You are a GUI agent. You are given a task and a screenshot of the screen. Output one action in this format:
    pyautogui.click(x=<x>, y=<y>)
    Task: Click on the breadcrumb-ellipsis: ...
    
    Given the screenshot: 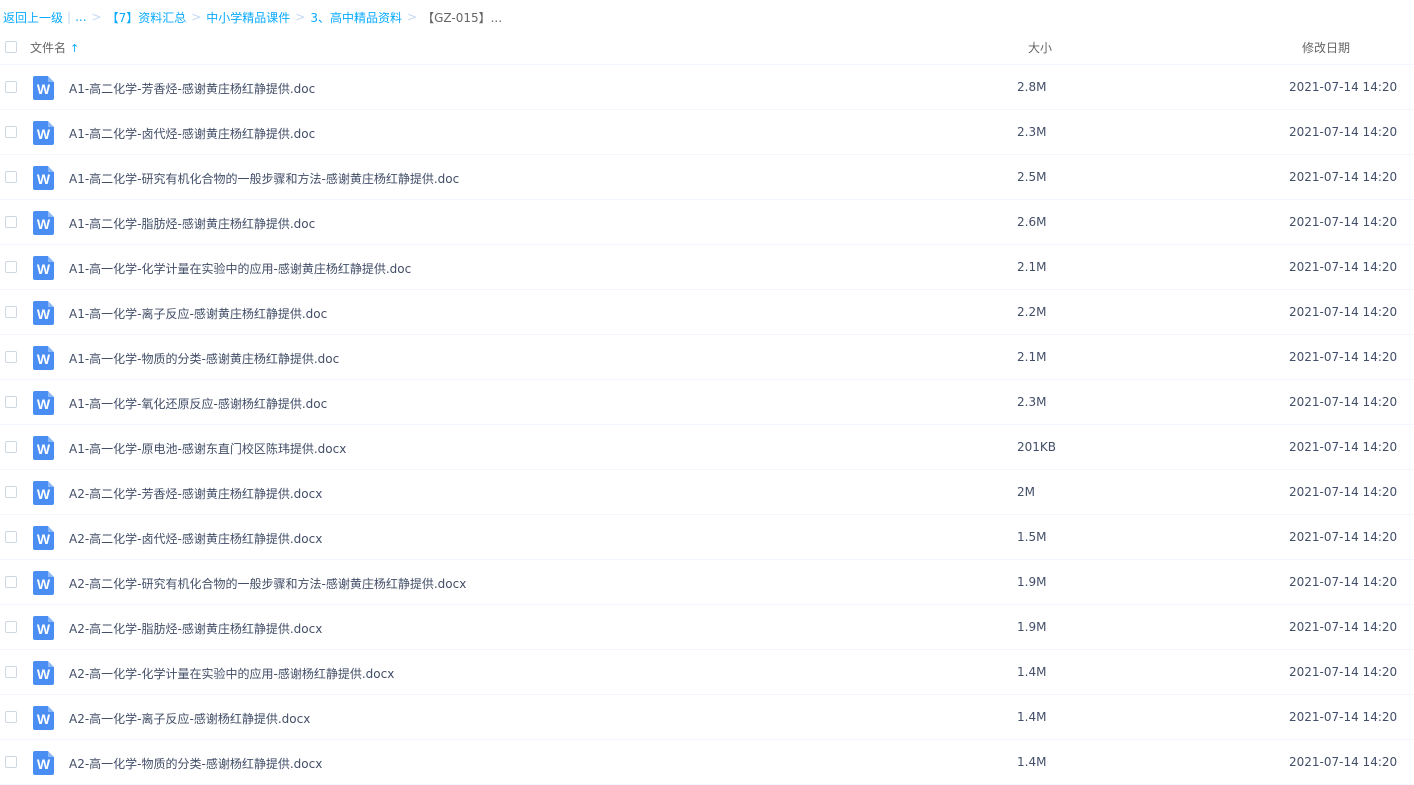 What is the action you would take?
    pyautogui.click(x=80, y=17)
    